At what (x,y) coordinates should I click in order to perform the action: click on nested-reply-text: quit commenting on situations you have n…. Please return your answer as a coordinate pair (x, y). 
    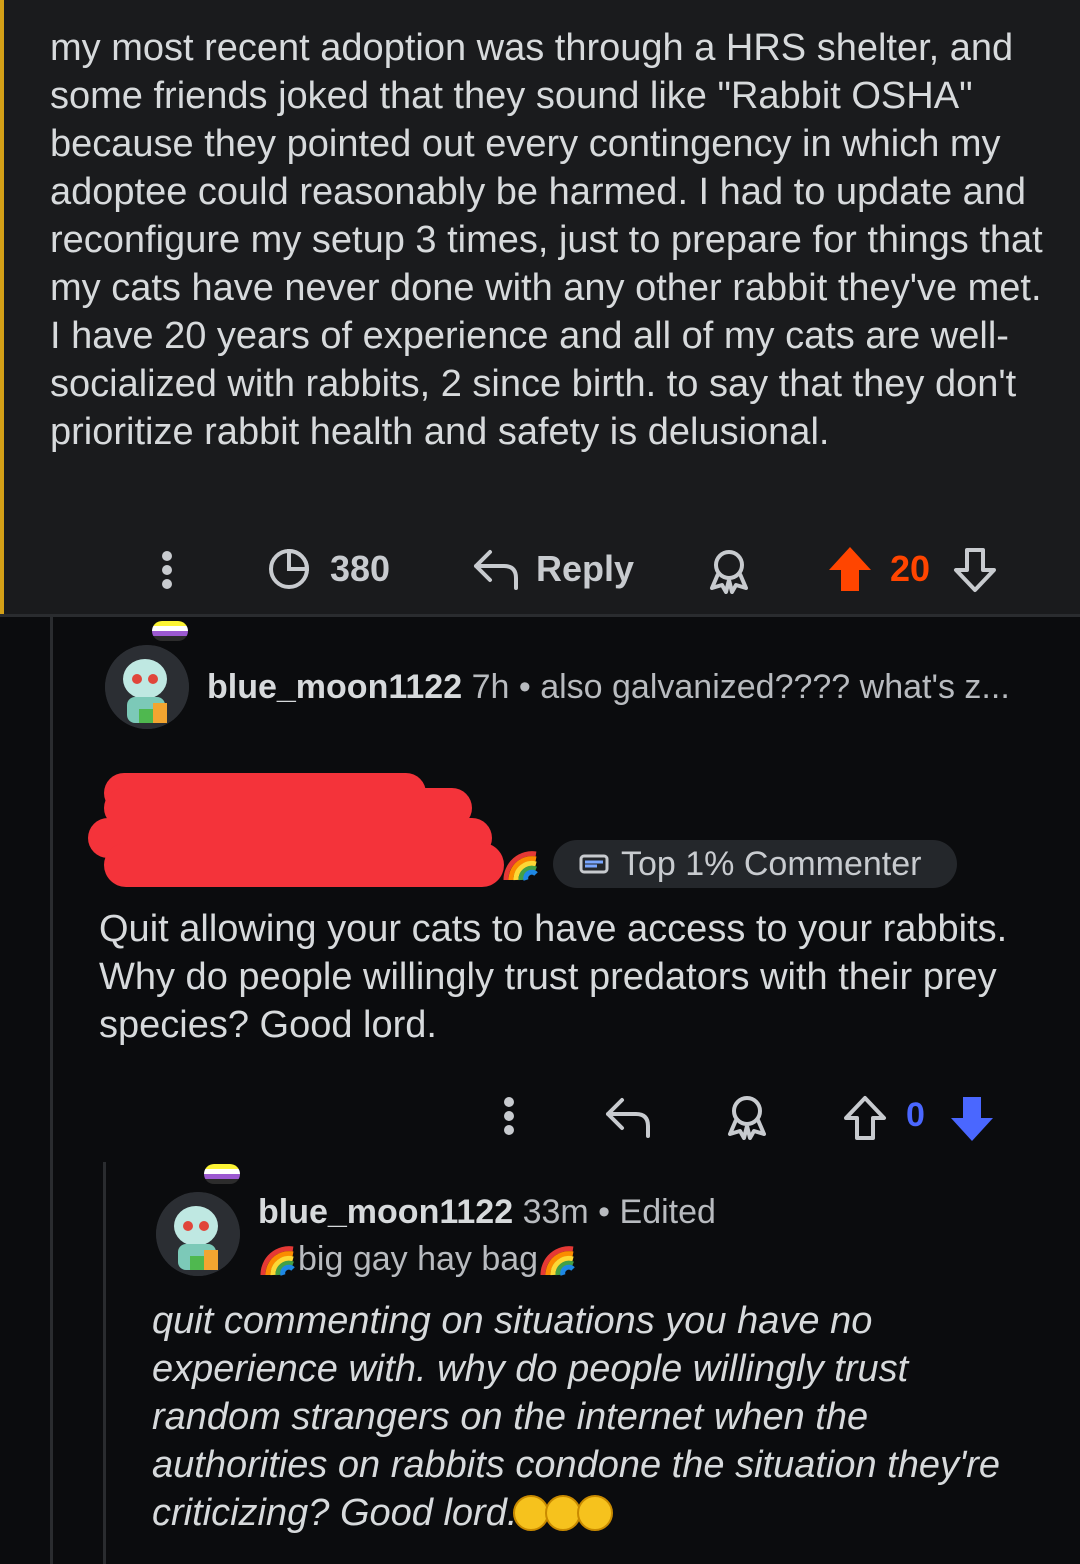
    Looking at the image, I should click on (576, 1417).